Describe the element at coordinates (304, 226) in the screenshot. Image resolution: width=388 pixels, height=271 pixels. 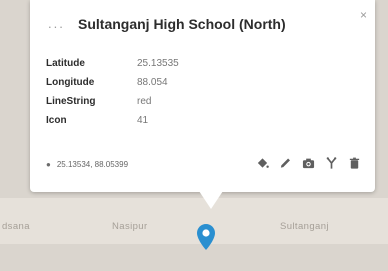
I see `map-label-sultanganj: Sultanganj` at that location.